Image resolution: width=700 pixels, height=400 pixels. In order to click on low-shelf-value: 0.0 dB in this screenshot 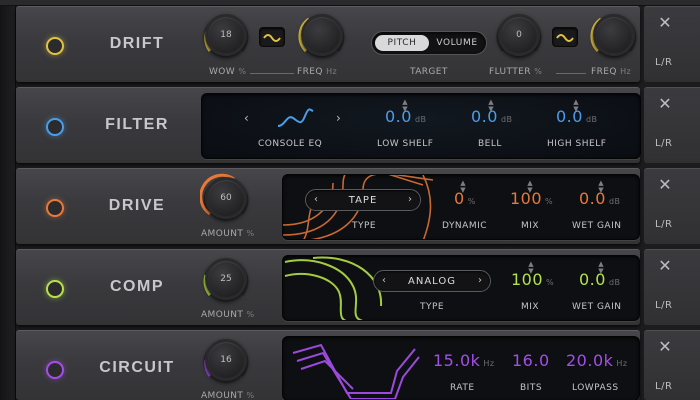, I will do `click(406, 116)`.